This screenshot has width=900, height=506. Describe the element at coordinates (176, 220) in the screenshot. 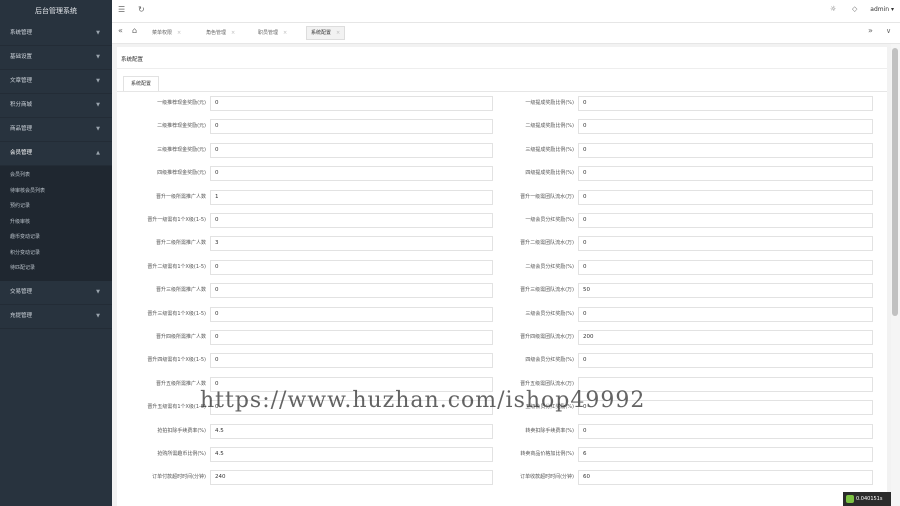

I see `form-label-text: 晋升一级需有1个X级(1-5)` at that location.